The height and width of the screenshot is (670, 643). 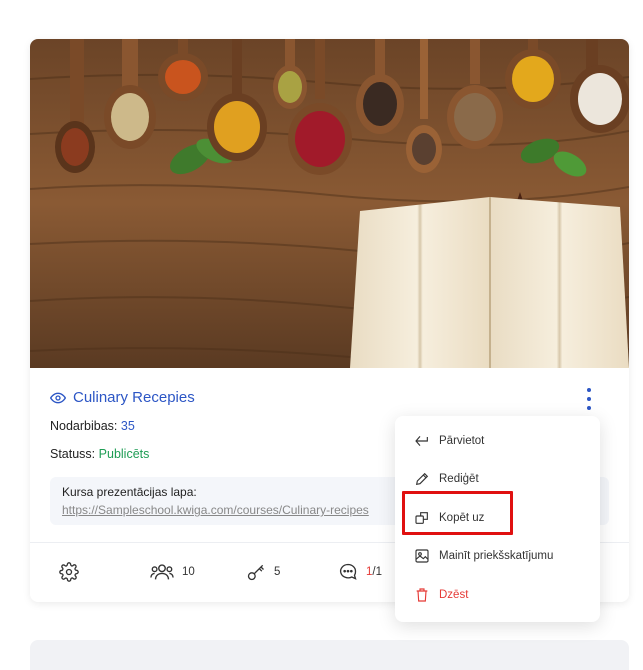 What do you see at coordinates (73, 454) in the screenshot?
I see `status-label: Statuss:` at bounding box center [73, 454].